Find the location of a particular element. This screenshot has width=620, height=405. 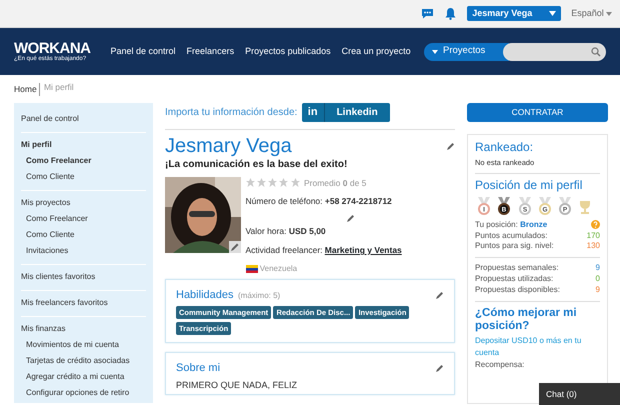

logo: WORKANA is located at coordinates (52, 48).